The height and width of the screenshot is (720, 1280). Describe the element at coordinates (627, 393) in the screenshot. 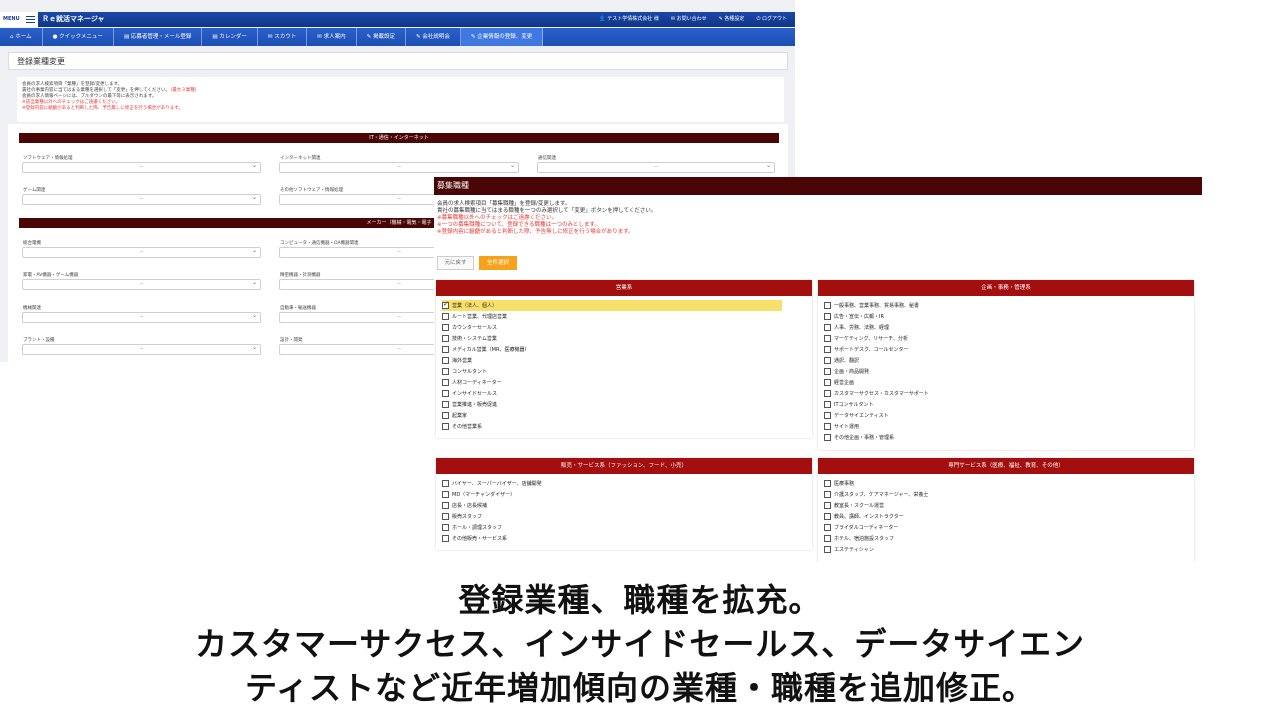

I see `job-checkbox-row: インサイドセールス` at that location.